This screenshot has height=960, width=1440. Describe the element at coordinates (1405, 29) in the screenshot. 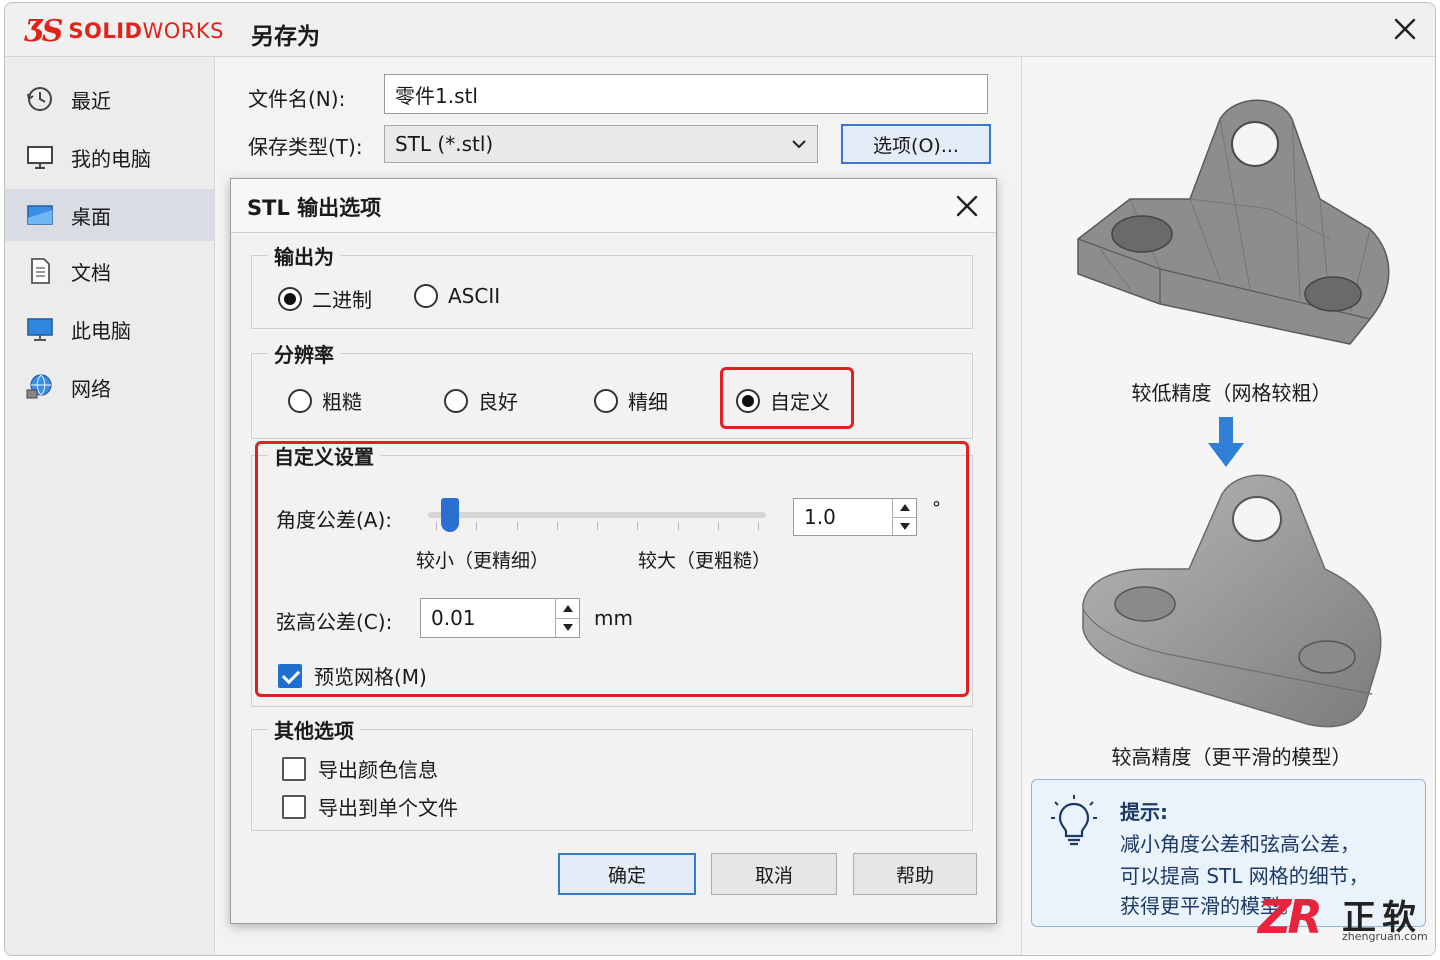

I see `window-close-icon` at that location.